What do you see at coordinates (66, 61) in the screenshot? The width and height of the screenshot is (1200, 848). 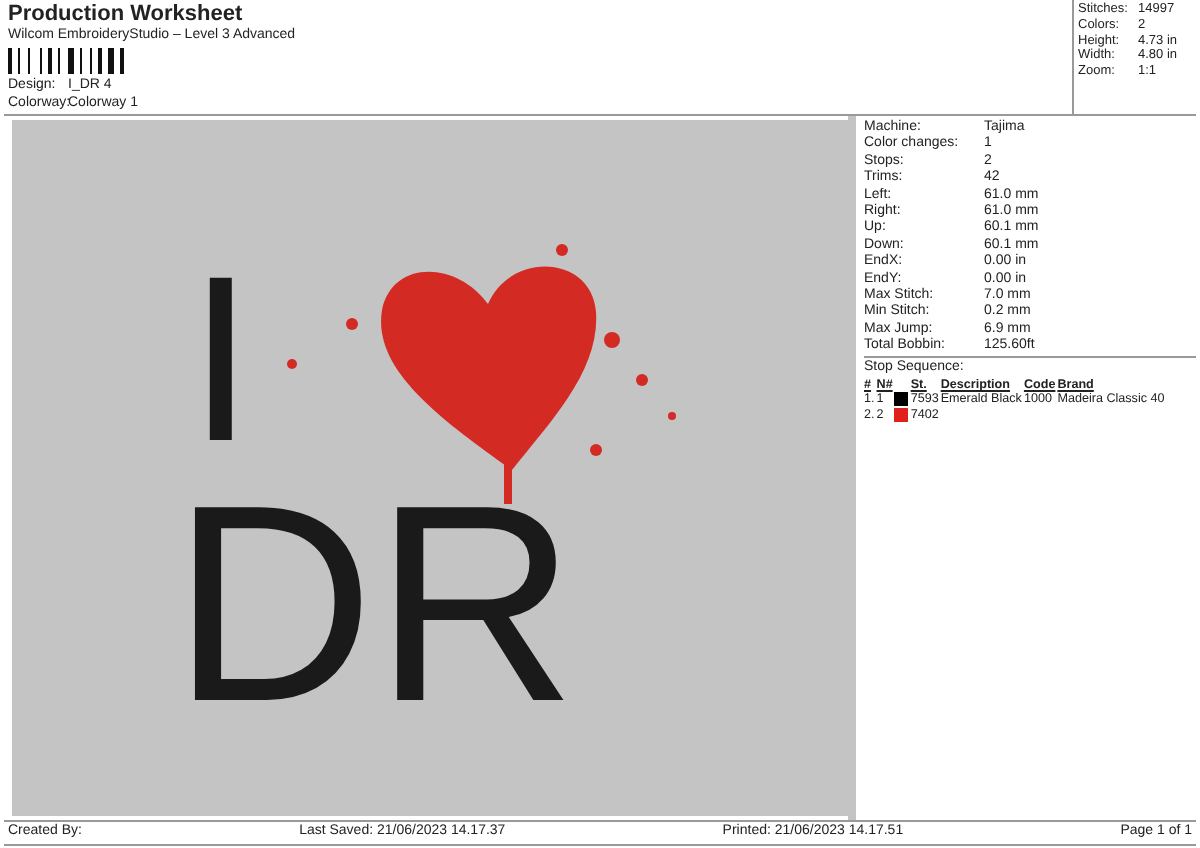 I see `barcode-icon` at bounding box center [66, 61].